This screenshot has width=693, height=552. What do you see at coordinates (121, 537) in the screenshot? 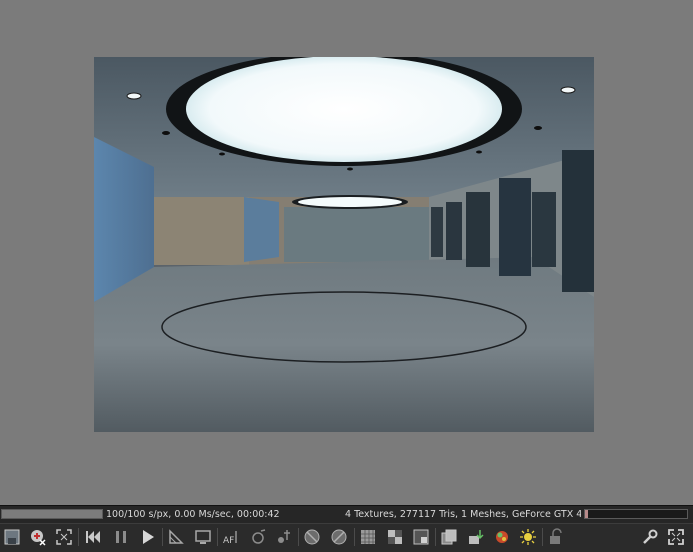
I see `pause-render-icon` at bounding box center [121, 537].